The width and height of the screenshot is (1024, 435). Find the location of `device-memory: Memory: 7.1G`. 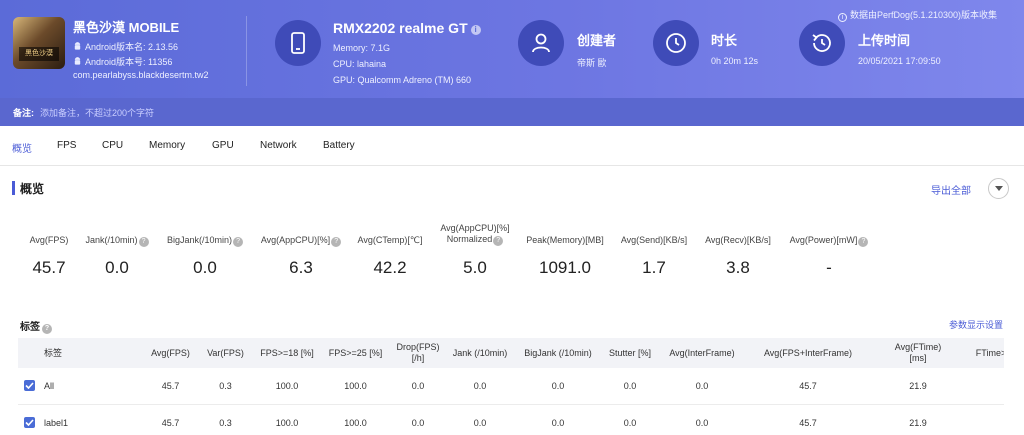

device-memory: Memory: 7.1G is located at coordinates (362, 48).